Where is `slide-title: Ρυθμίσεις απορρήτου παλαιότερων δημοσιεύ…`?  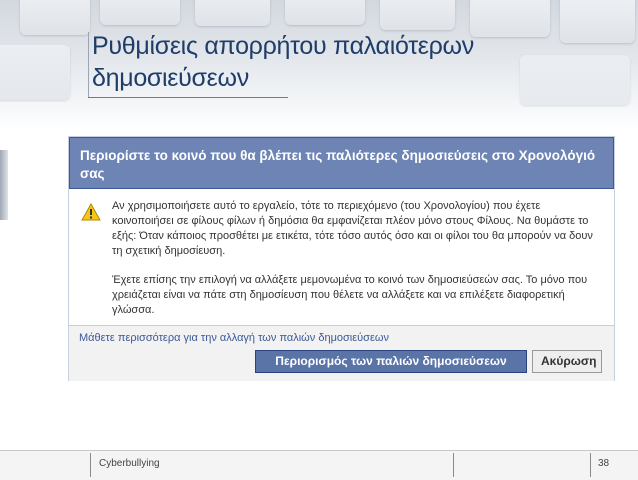
slide-title: Ρυθμίσεις απορρήτου παλαιότερων δημοσιεύ… is located at coordinates (283, 62).